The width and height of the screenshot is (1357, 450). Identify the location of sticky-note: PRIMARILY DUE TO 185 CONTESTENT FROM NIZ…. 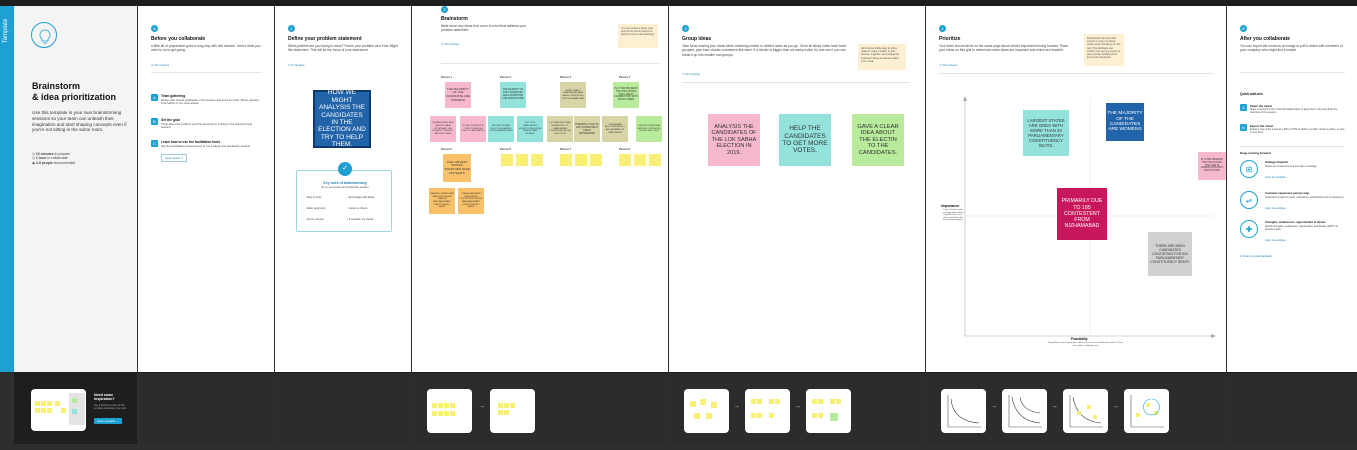
(587, 129).